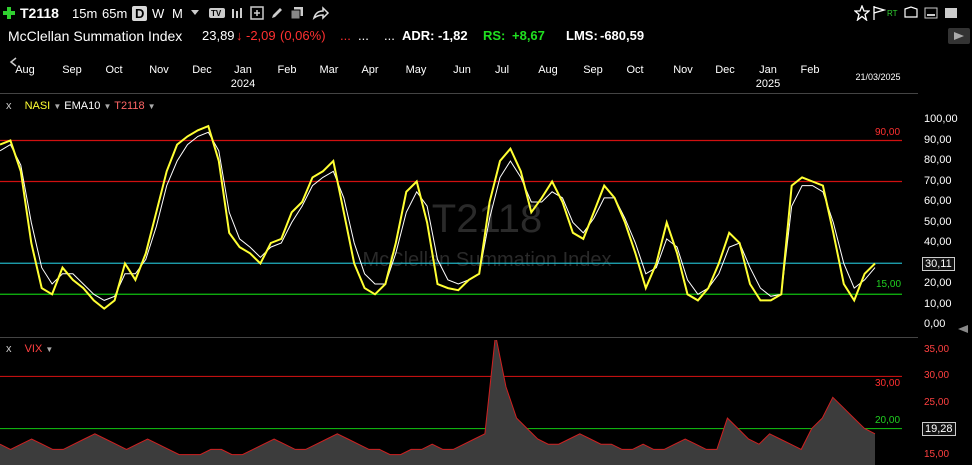  What do you see at coordinates (502, 70) in the screenshot?
I see `month-label: Jul` at bounding box center [502, 70].